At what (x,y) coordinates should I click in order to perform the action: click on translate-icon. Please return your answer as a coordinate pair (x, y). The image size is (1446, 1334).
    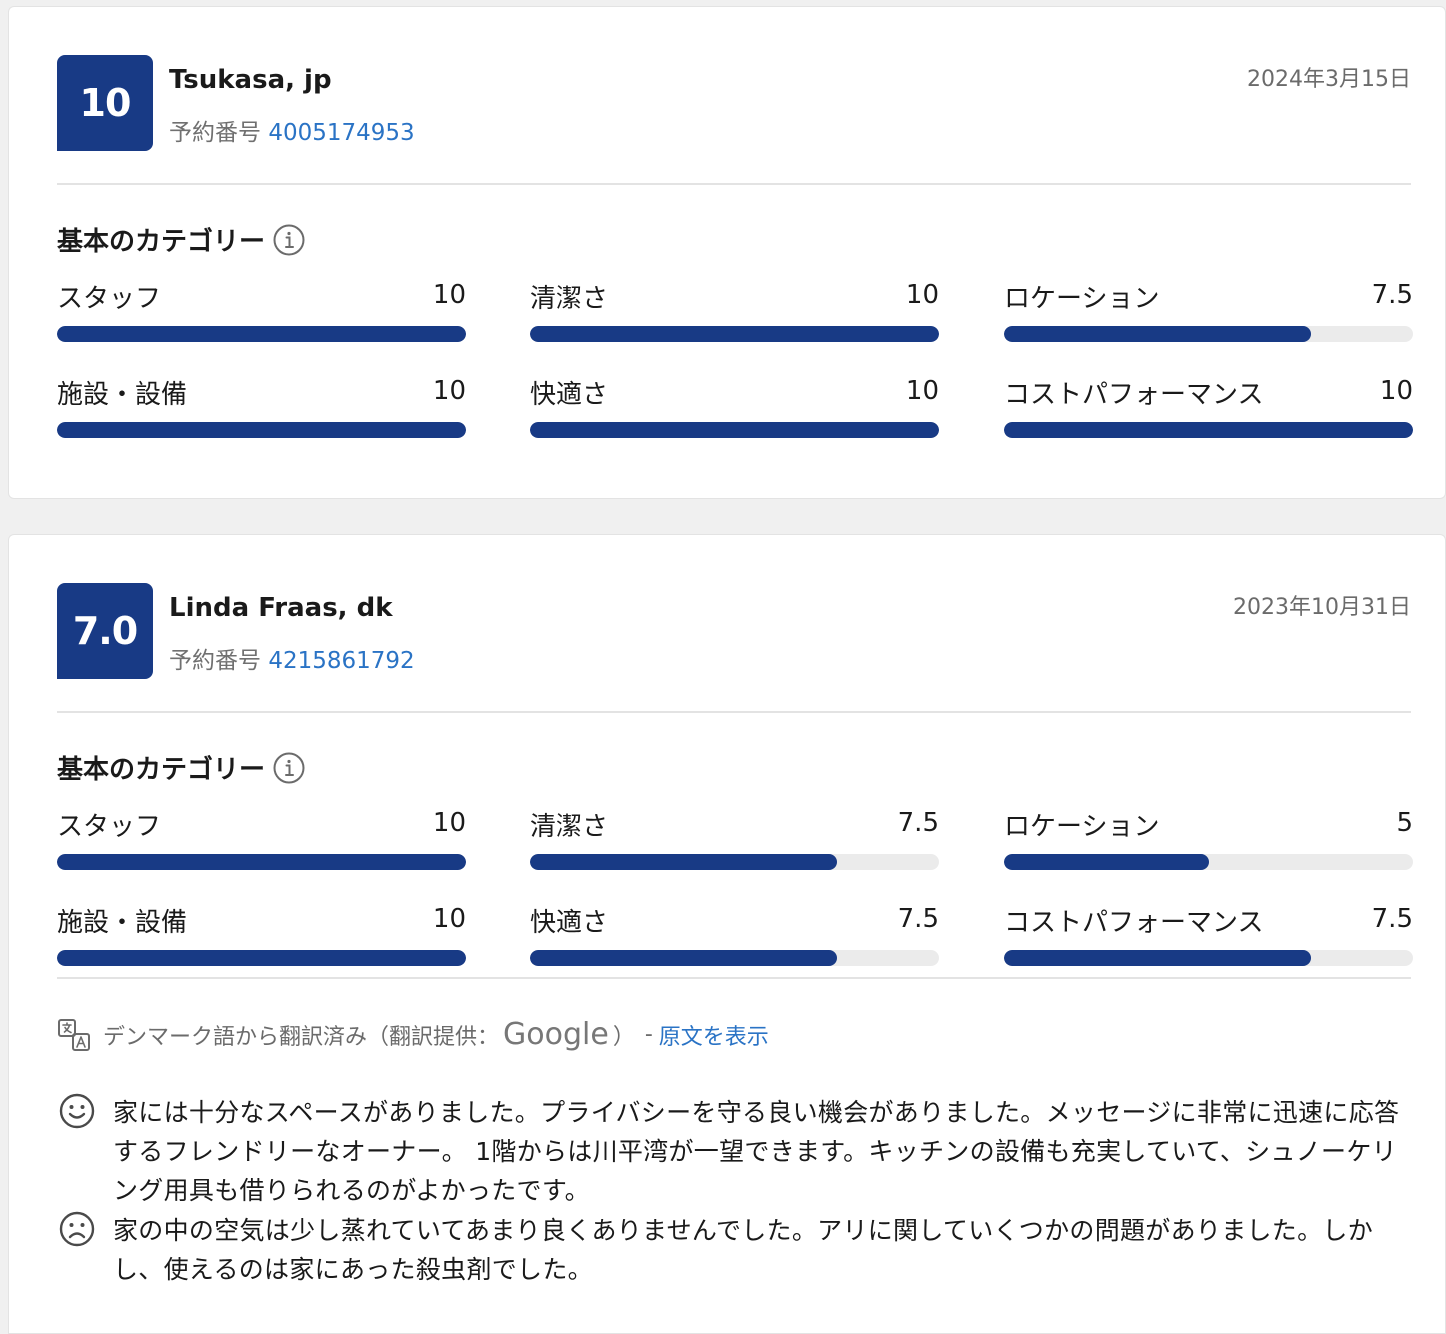
    Looking at the image, I should click on (74, 1034).